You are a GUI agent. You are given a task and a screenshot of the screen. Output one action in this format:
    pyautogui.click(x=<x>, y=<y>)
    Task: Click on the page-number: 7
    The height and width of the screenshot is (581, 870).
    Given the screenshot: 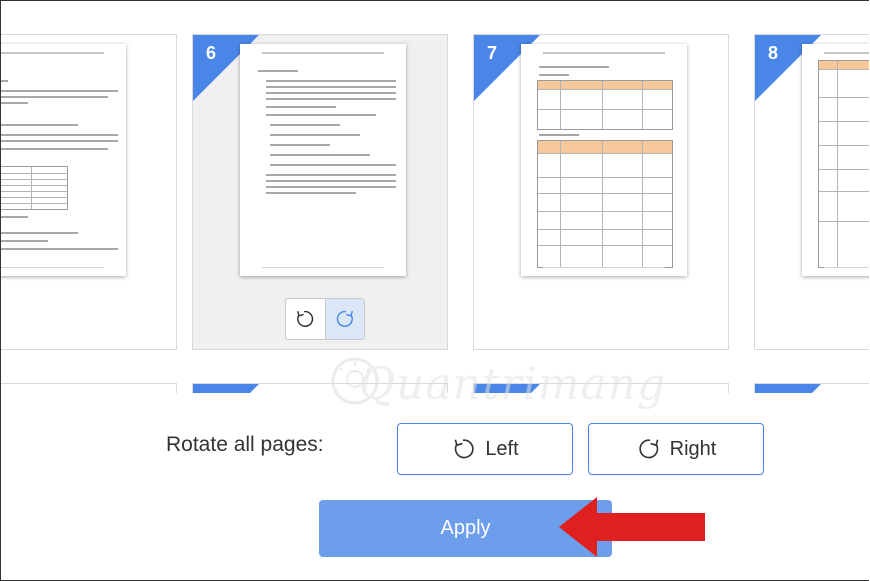 What is the action you would take?
    pyautogui.click(x=492, y=53)
    